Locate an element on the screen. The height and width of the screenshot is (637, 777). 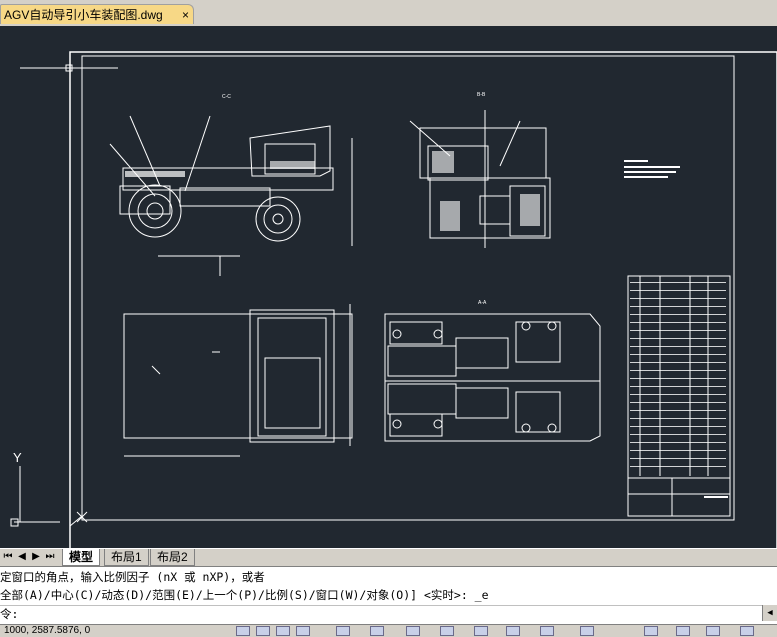
view-top-left is located at coordinates (238, 380).